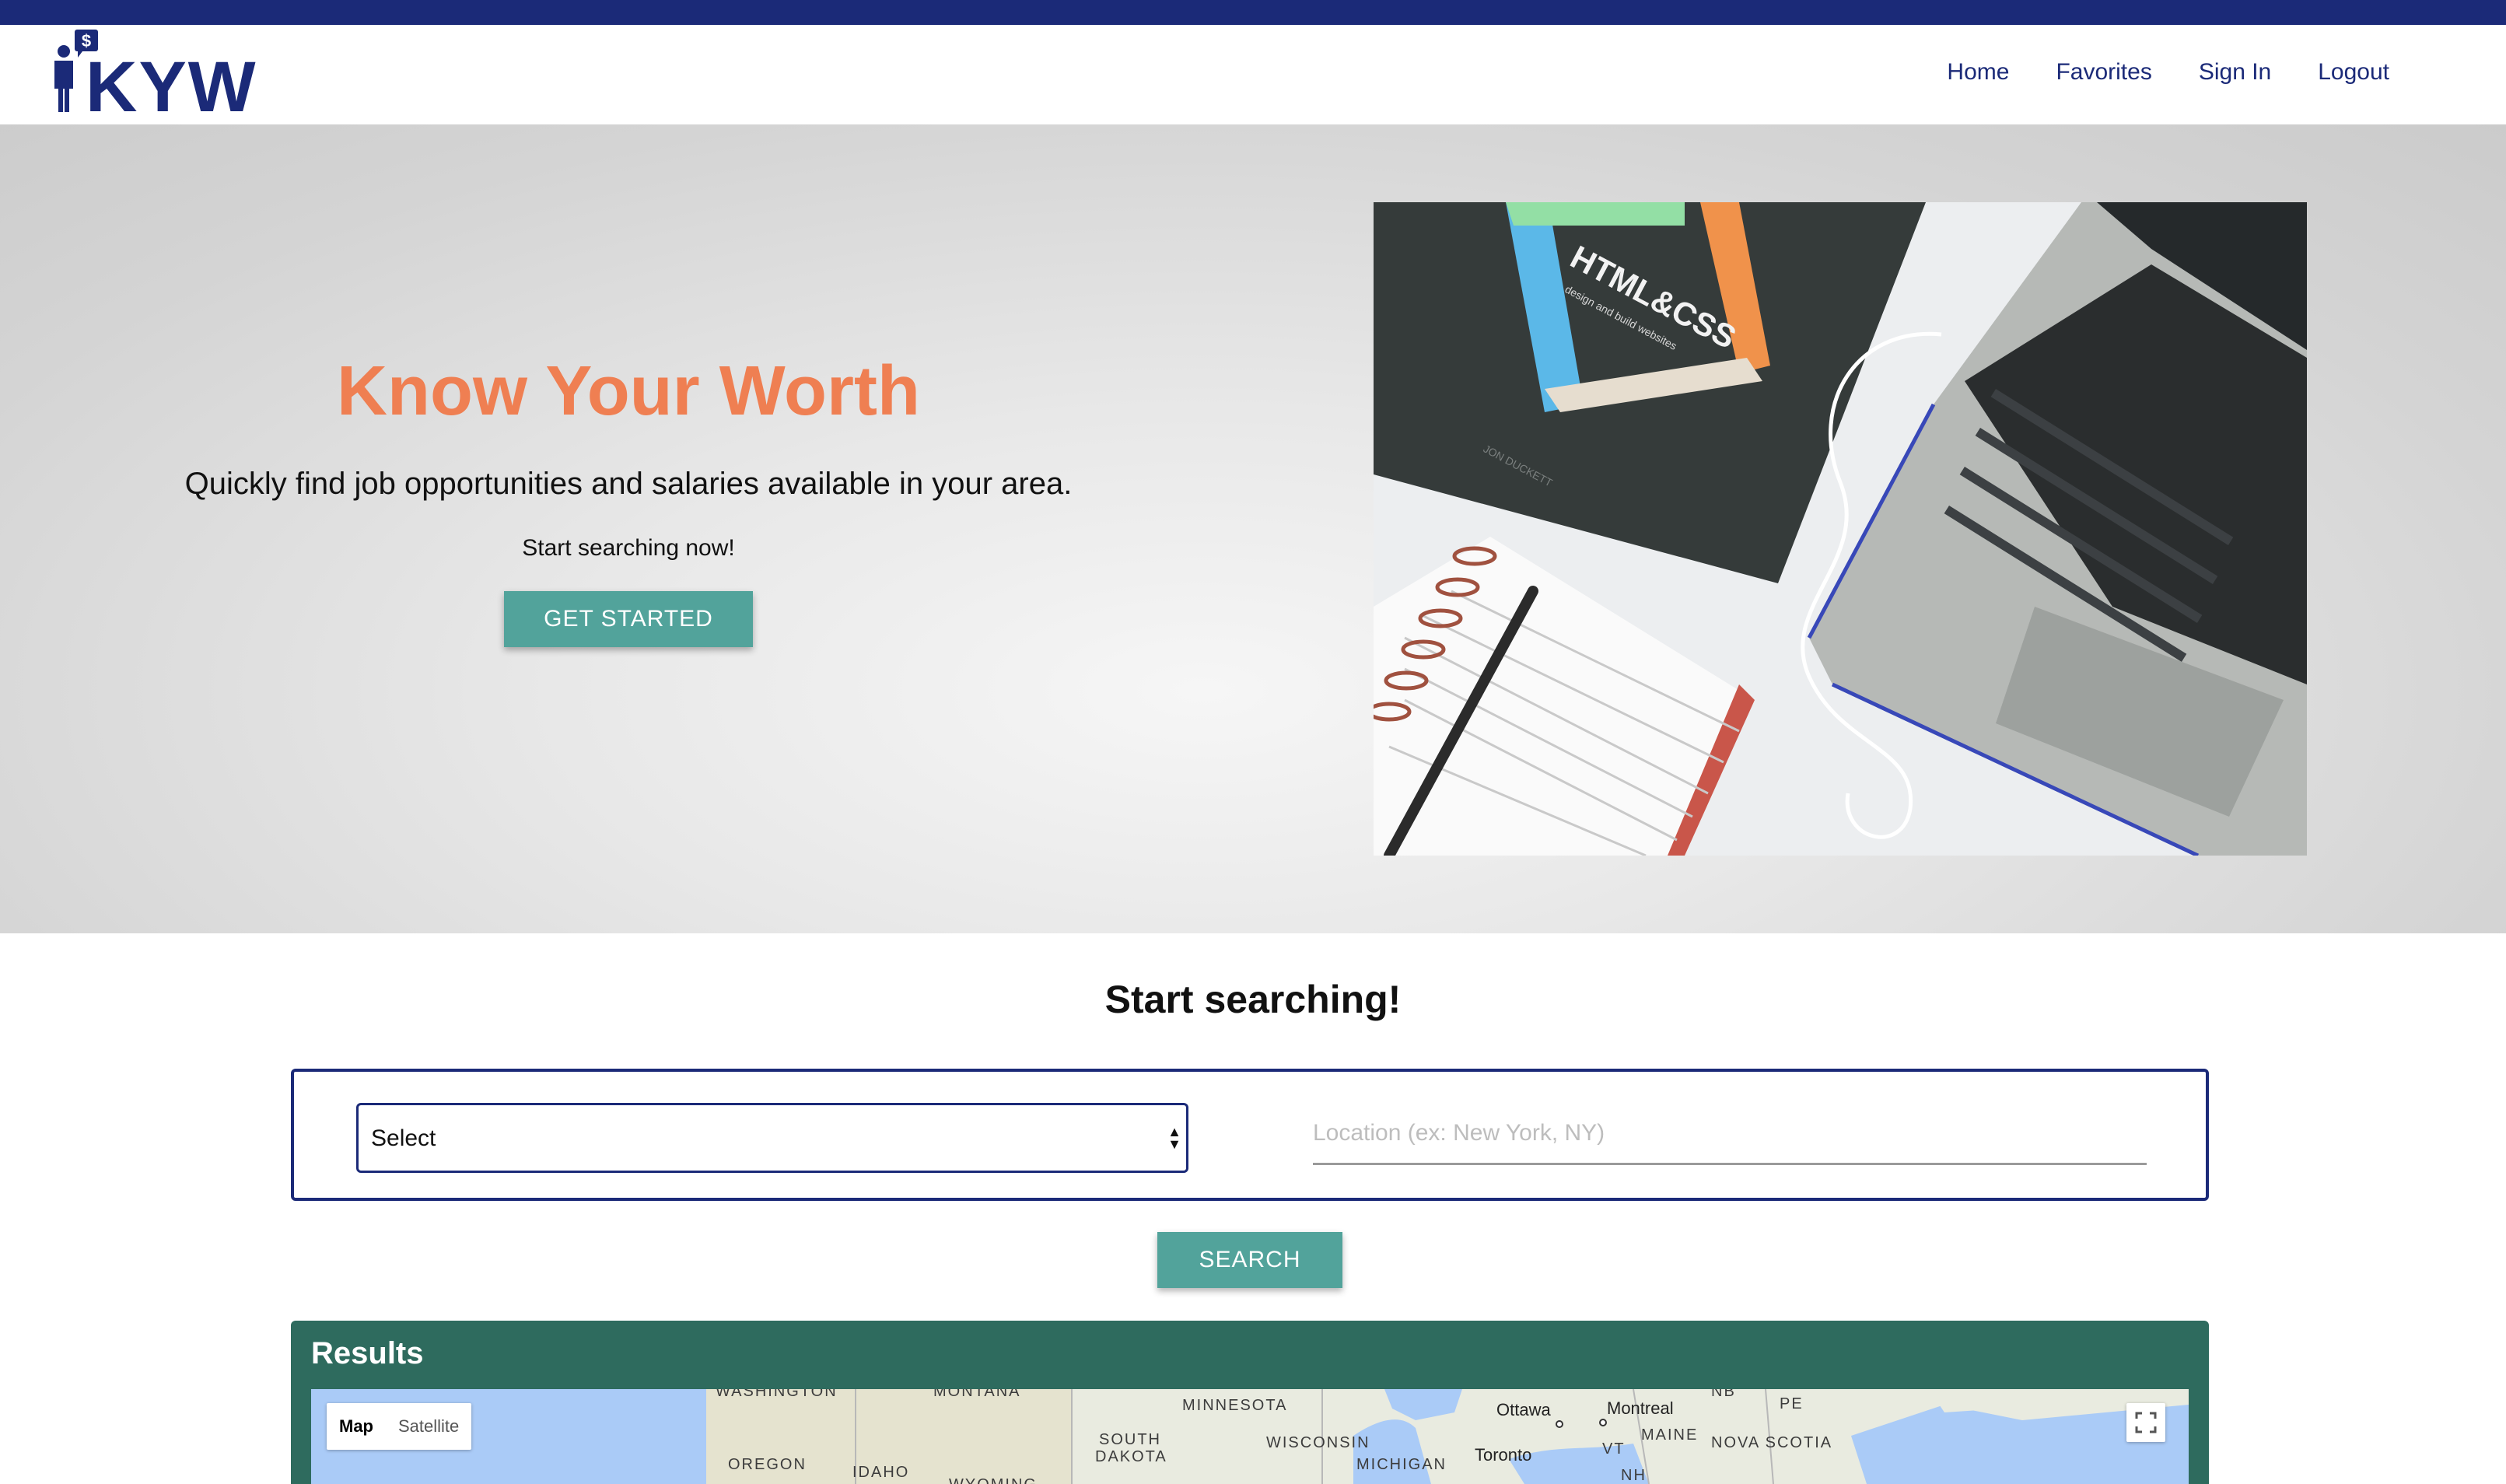  Describe the element at coordinates (1253, 1000) in the screenshot. I see `search-heading: Start searching!` at that location.